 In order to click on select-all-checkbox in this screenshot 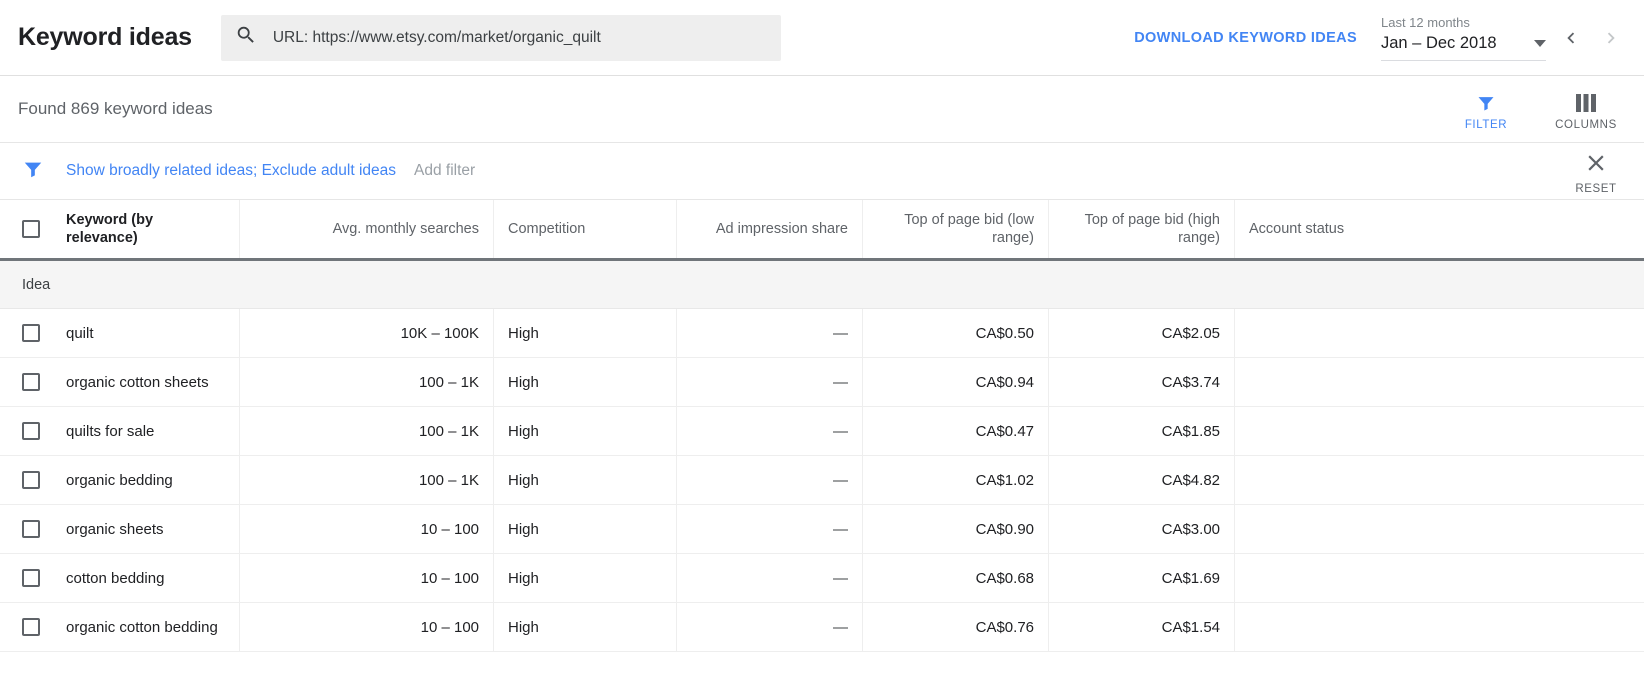, I will do `click(31, 229)`.